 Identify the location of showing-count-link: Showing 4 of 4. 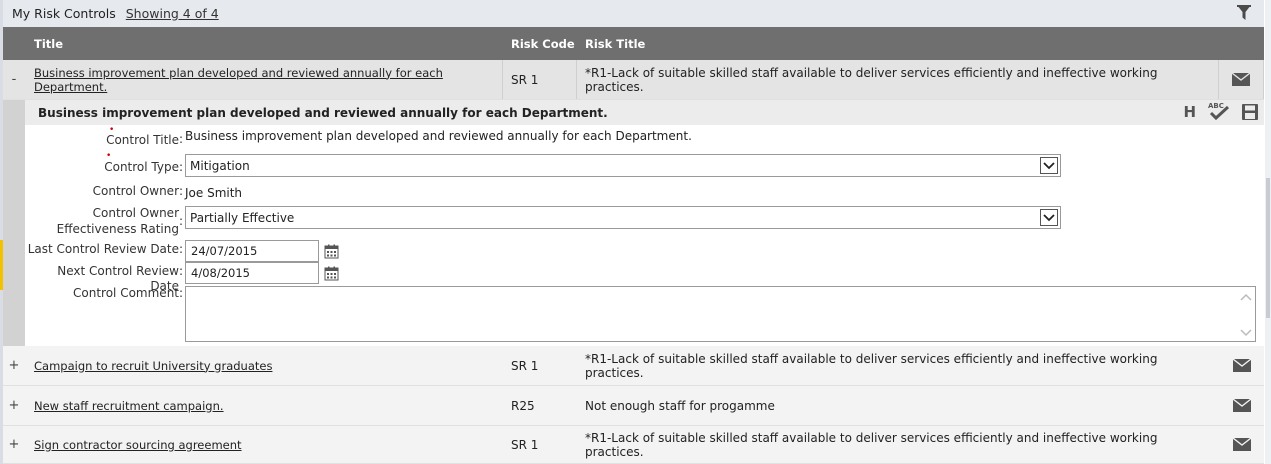
(172, 13).